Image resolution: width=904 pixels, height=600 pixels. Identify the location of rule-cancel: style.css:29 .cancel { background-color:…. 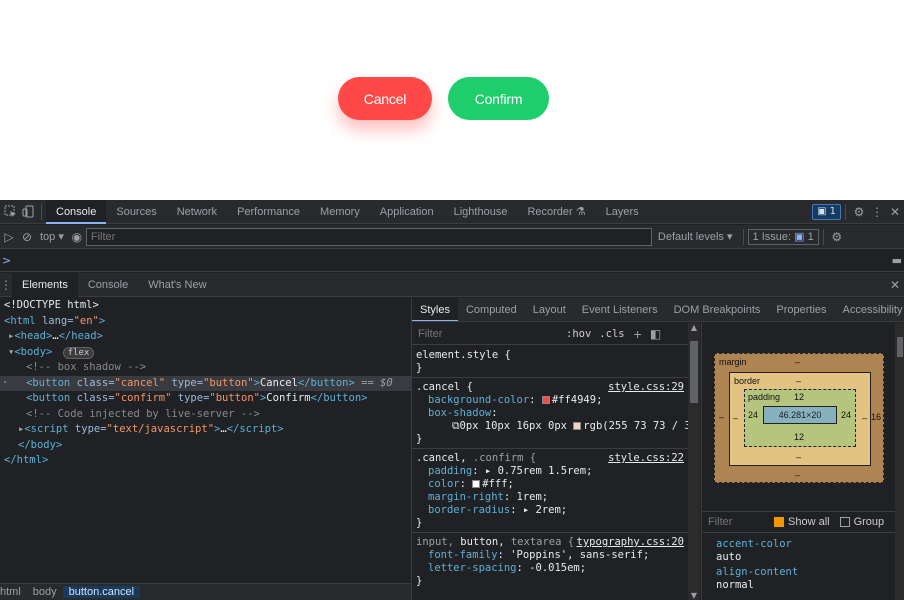
(550, 413).